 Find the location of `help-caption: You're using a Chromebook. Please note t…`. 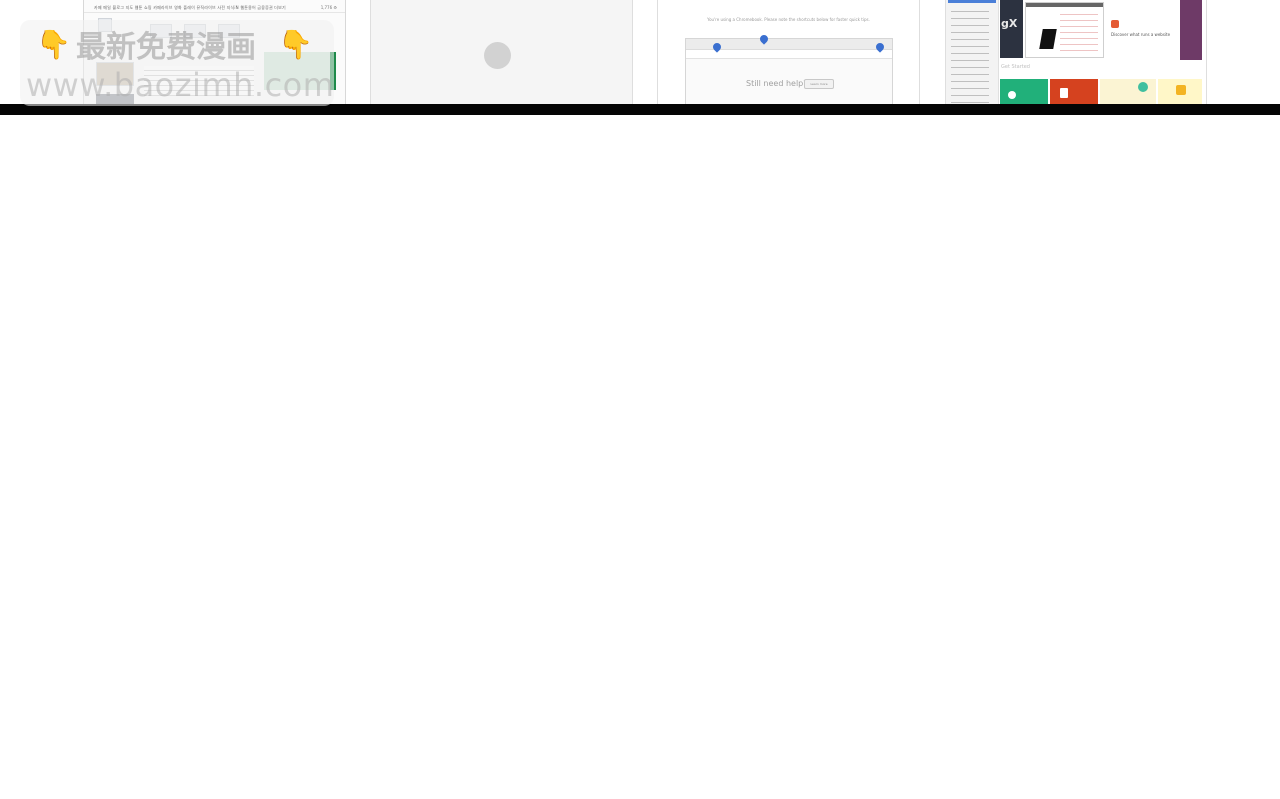

help-caption: You're using a Chromebook. Please note t… is located at coordinates (788, 19).